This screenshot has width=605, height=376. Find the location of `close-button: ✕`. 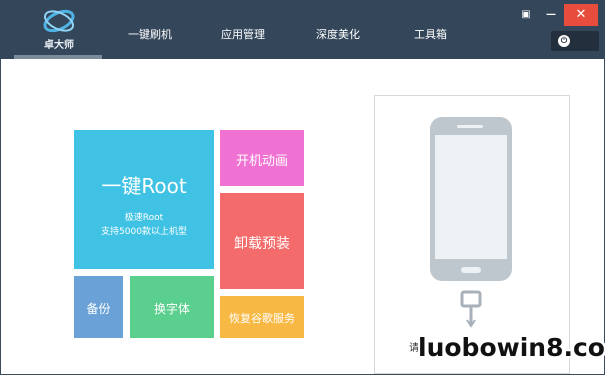

close-button: ✕ is located at coordinates (581, 15).